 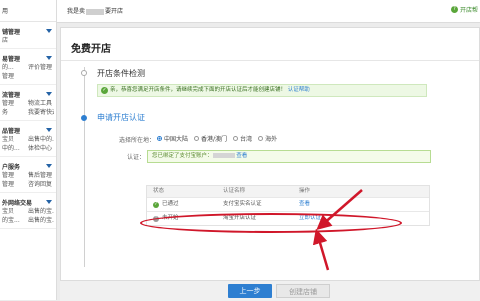 I want to click on help-icon: ?, so click(x=454, y=9).